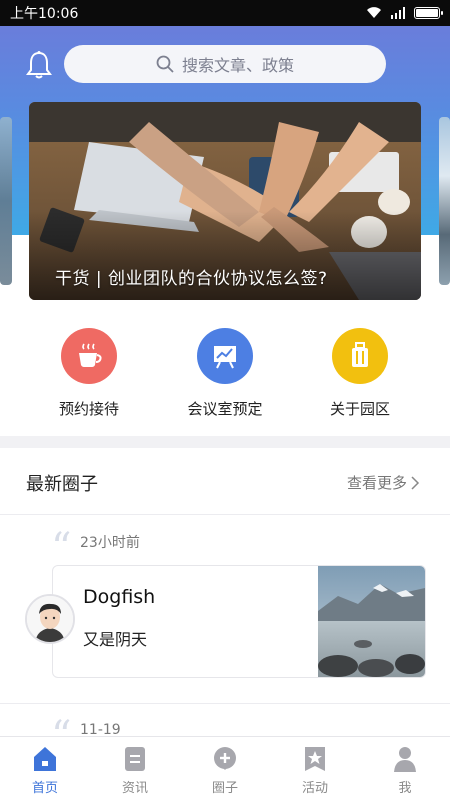 The width and height of the screenshot is (450, 800). Describe the element at coordinates (191, 279) in the screenshot. I see `banner-caption: 干货 | 创业团队的合伙协议怎么签?` at that location.